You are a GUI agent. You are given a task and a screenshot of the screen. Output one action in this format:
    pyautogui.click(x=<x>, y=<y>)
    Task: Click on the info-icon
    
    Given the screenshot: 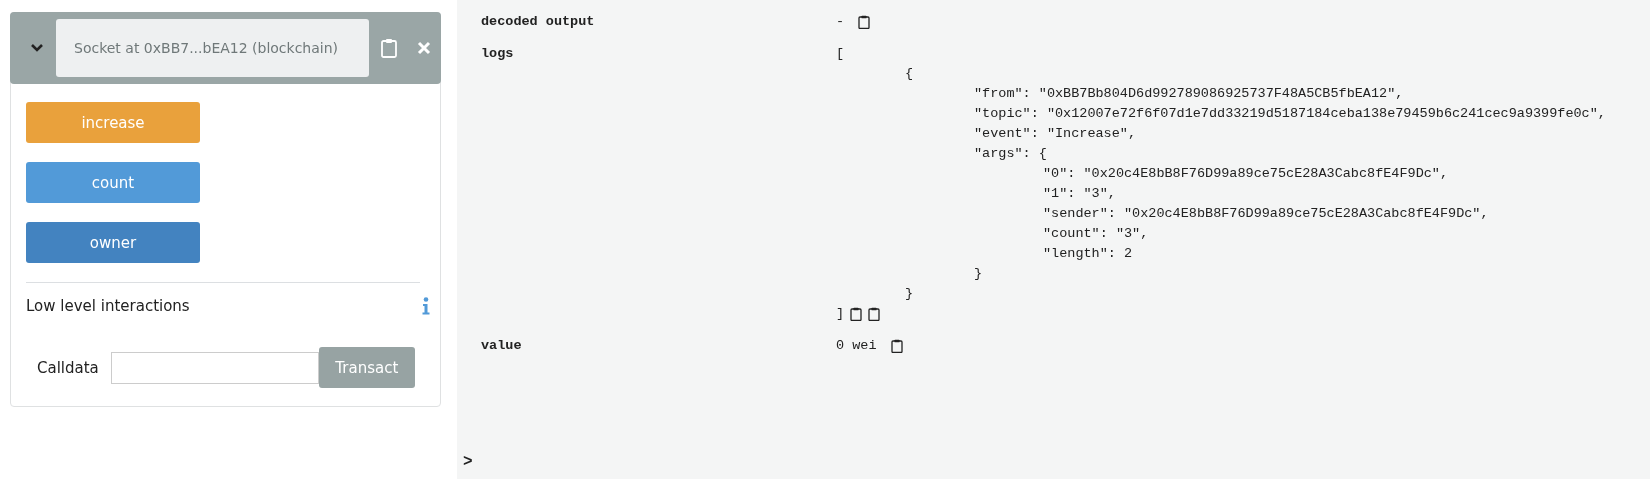 What is the action you would take?
    pyautogui.click(x=426, y=306)
    